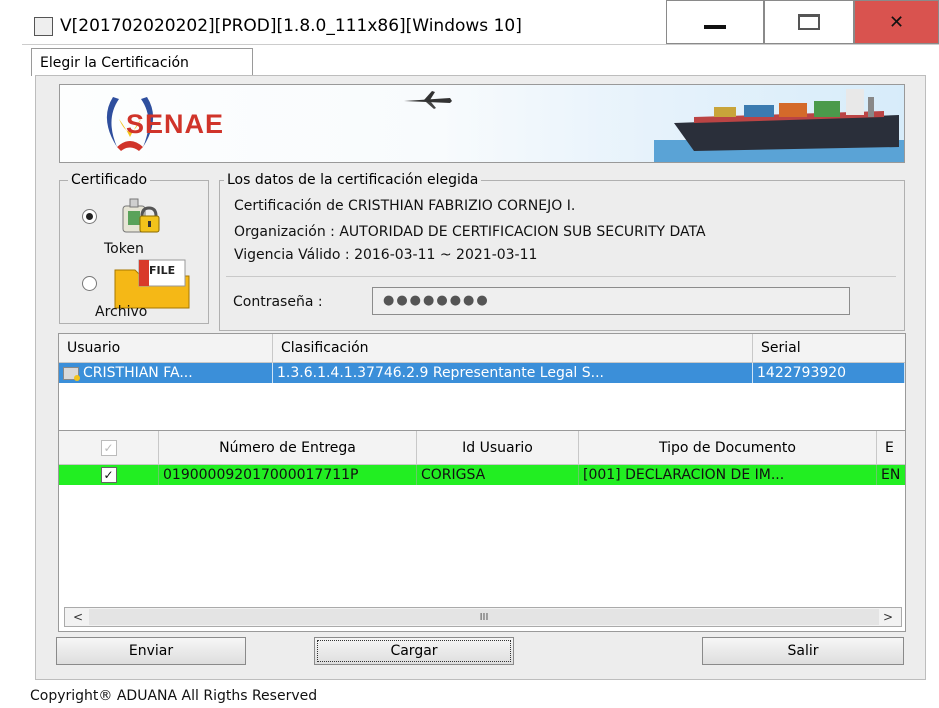 The image size is (939, 708). Describe the element at coordinates (288, 475) in the screenshot. I see `cell-numero: 019000092017000017711P` at that location.